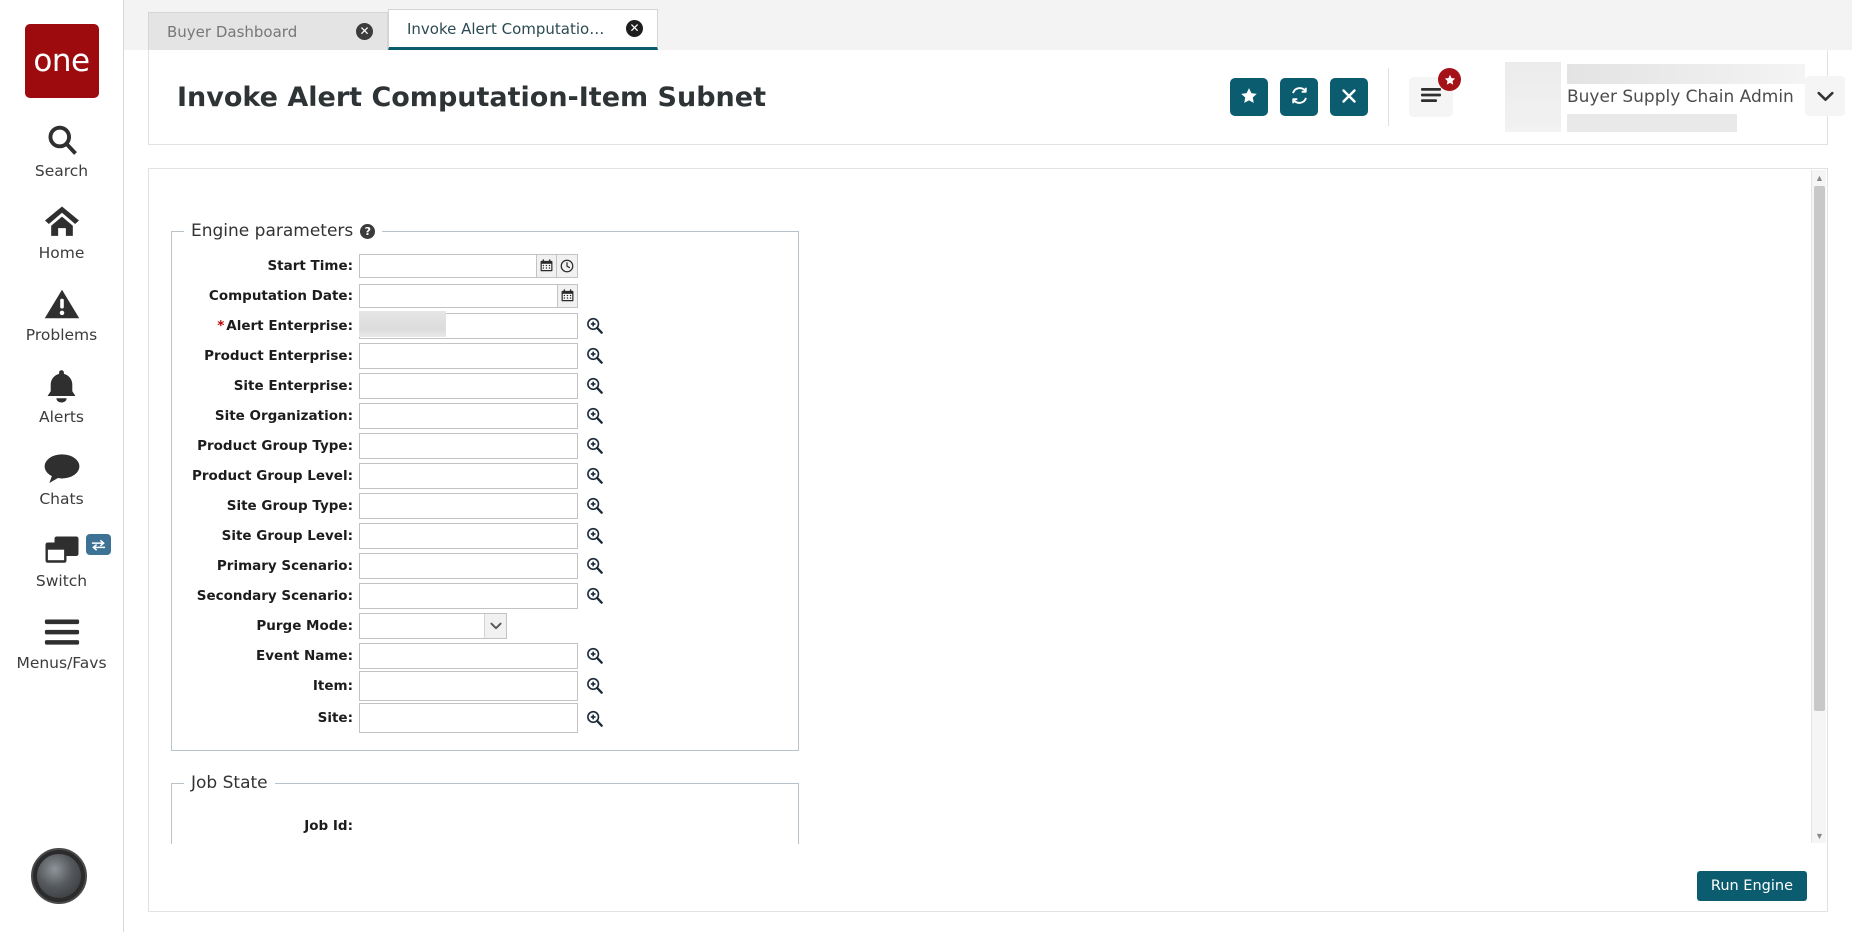 The width and height of the screenshot is (1852, 932). Describe the element at coordinates (1652, 123) in the screenshot. I see `user-placeholder-bottom` at that location.